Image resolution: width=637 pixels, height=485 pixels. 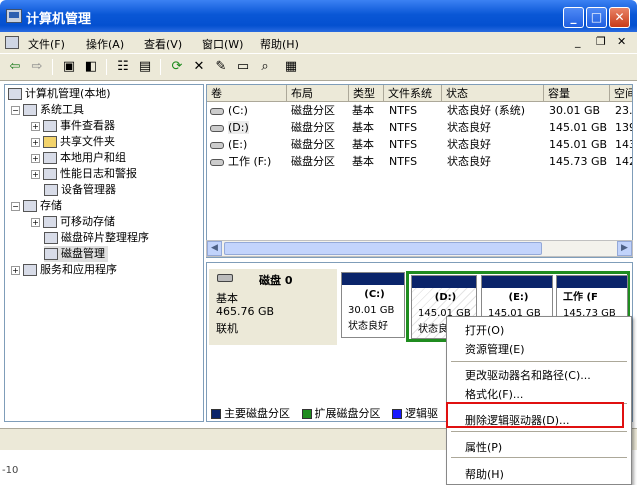 I want to click on back-icon: ⇦, so click(x=15, y=67).